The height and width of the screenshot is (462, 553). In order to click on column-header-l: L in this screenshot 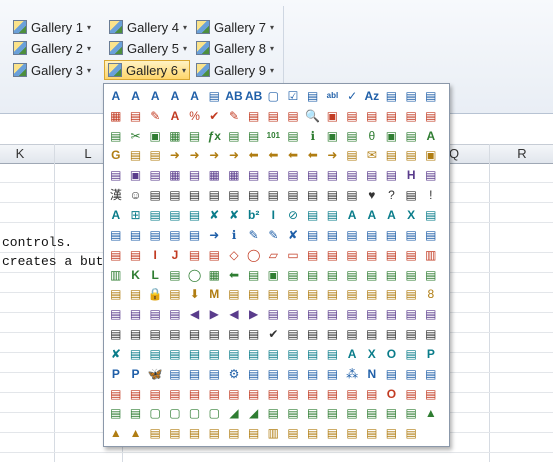, I will do `click(88, 153)`.